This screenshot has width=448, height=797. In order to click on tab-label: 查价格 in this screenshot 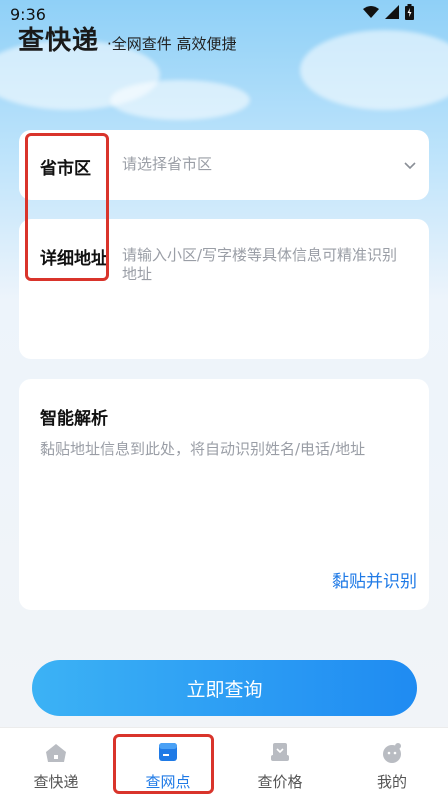, I will do `click(280, 782)`.